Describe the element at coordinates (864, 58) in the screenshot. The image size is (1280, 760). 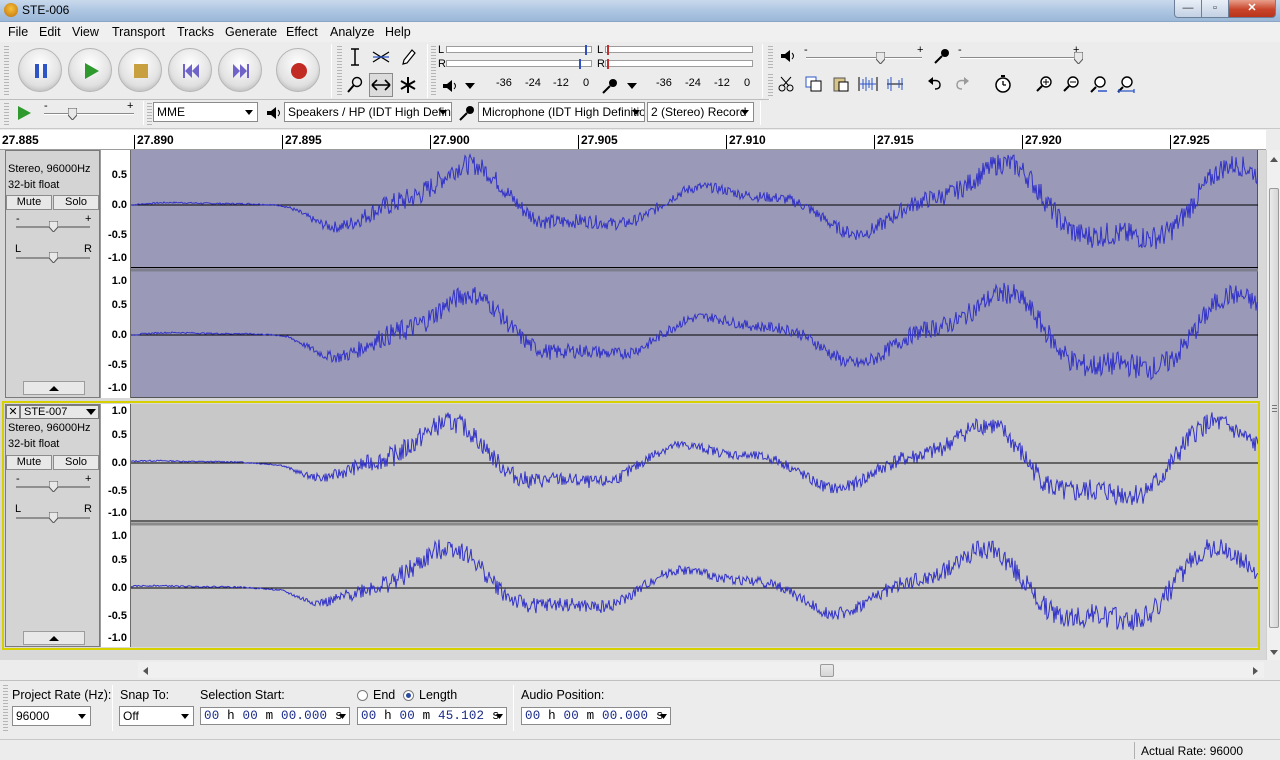
I see `output-volume-slider` at that location.